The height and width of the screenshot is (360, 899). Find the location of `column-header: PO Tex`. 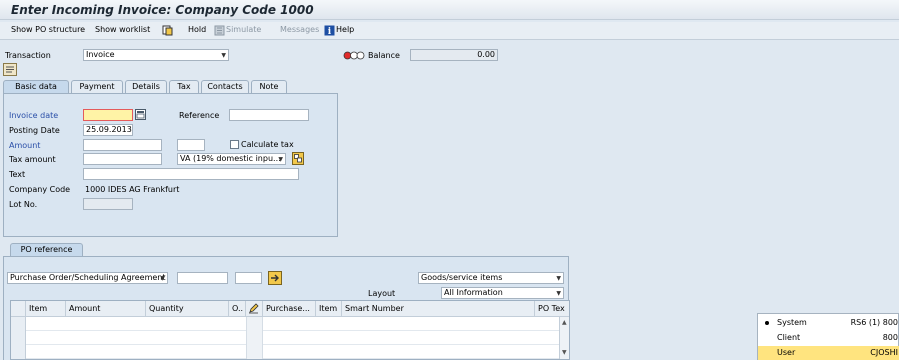

column-header: PO Tex is located at coordinates (552, 309).